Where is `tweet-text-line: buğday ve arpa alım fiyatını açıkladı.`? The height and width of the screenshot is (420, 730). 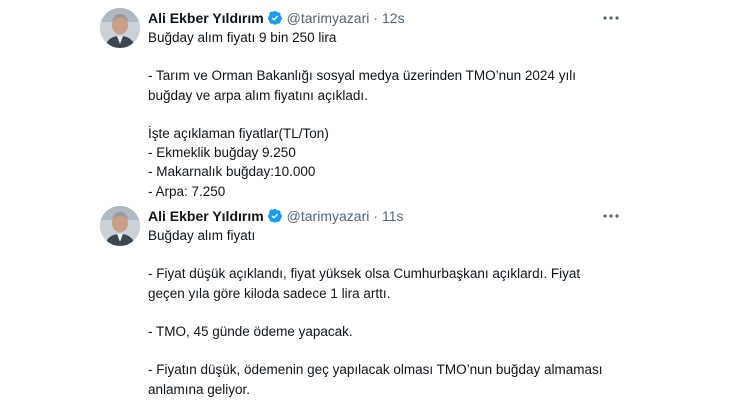
tweet-text-line: buğday ve arpa alım fiyatını açıkladı. is located at coordinates (258, 95).